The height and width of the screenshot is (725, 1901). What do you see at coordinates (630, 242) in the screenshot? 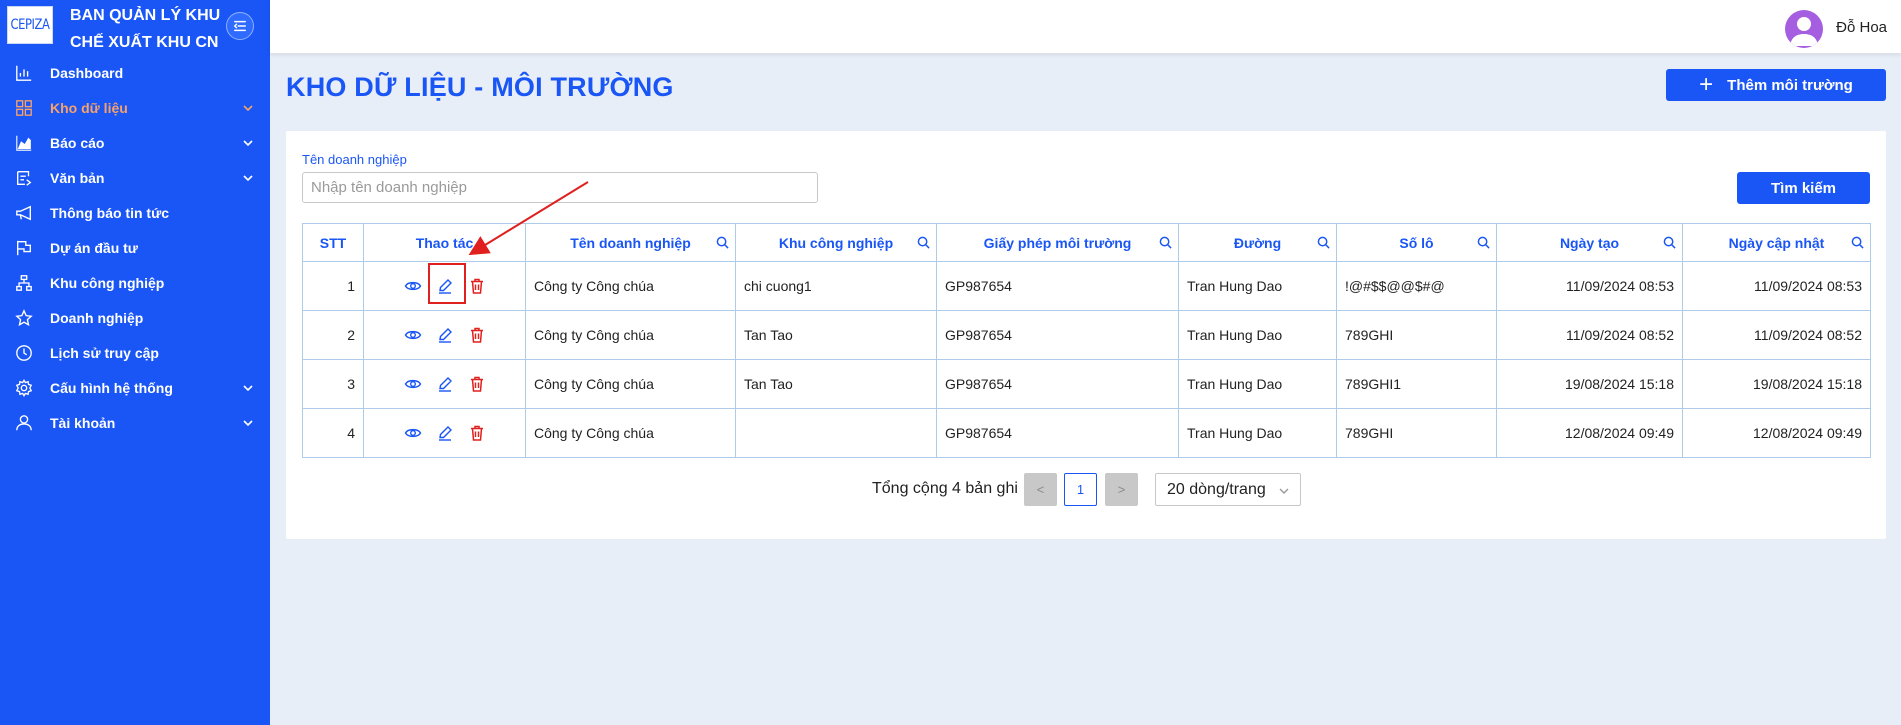
I see `col-company: Tên doanh nghiệp` at bounding box center [630, 242].